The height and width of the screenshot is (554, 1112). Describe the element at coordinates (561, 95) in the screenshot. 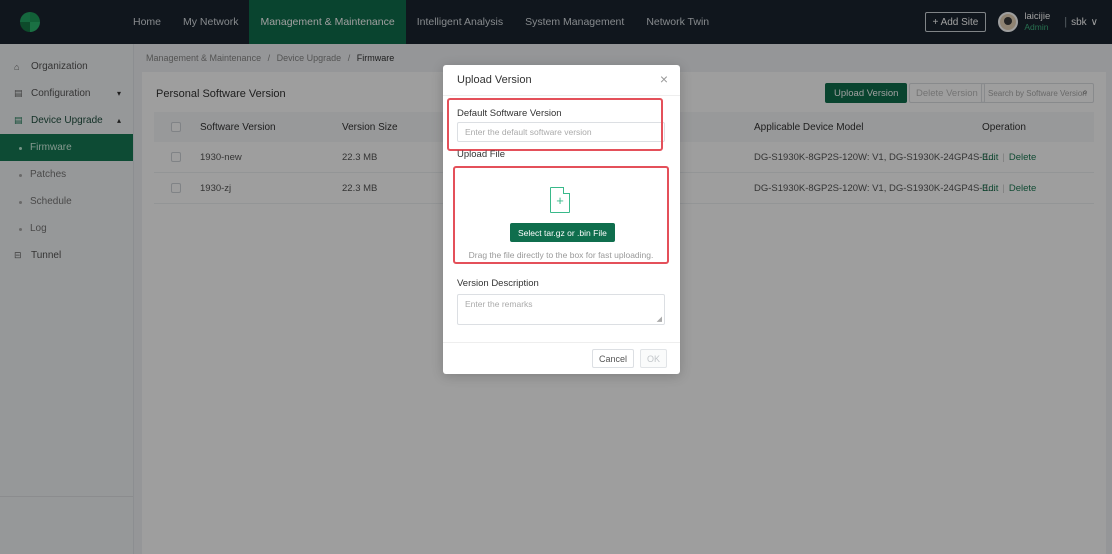

I see `dialog-divider` at that location.